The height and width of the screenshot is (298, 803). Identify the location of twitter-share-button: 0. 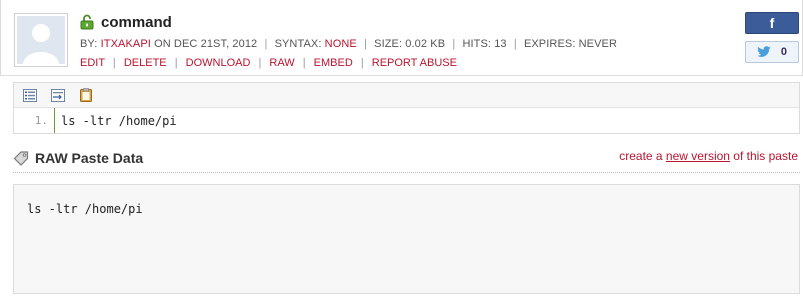
(772, 52).